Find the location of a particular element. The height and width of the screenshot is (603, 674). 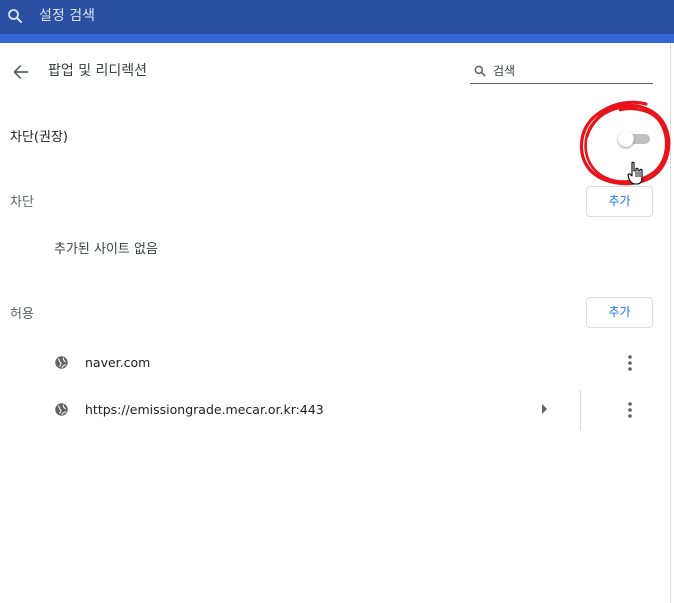

allowed-site-url: https://emissiongrade.mecar.or.kr:443 is located at coordinates (204, 409).